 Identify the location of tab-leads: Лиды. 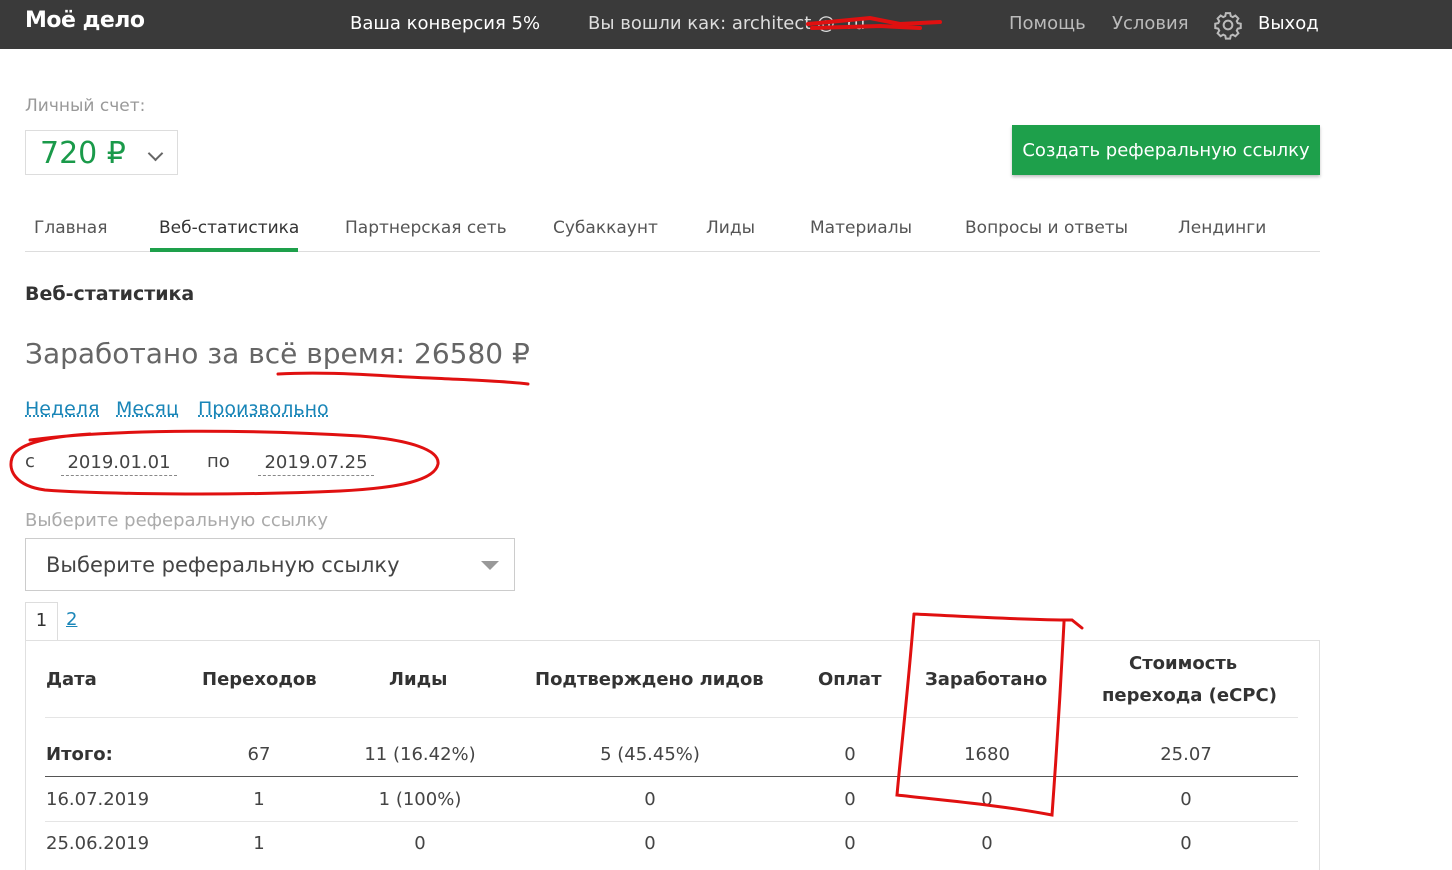
(730, 228).